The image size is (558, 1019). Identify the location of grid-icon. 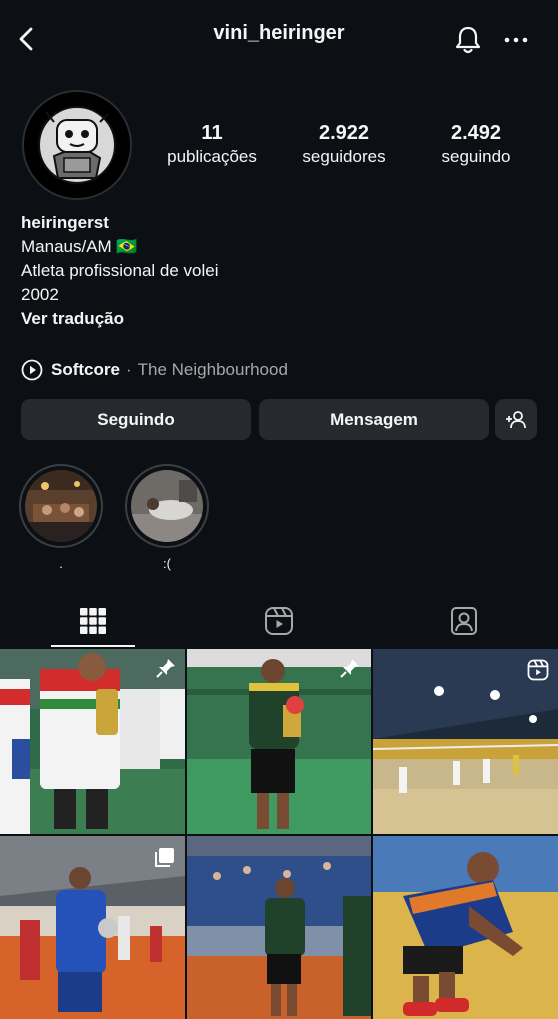
(93, 621).